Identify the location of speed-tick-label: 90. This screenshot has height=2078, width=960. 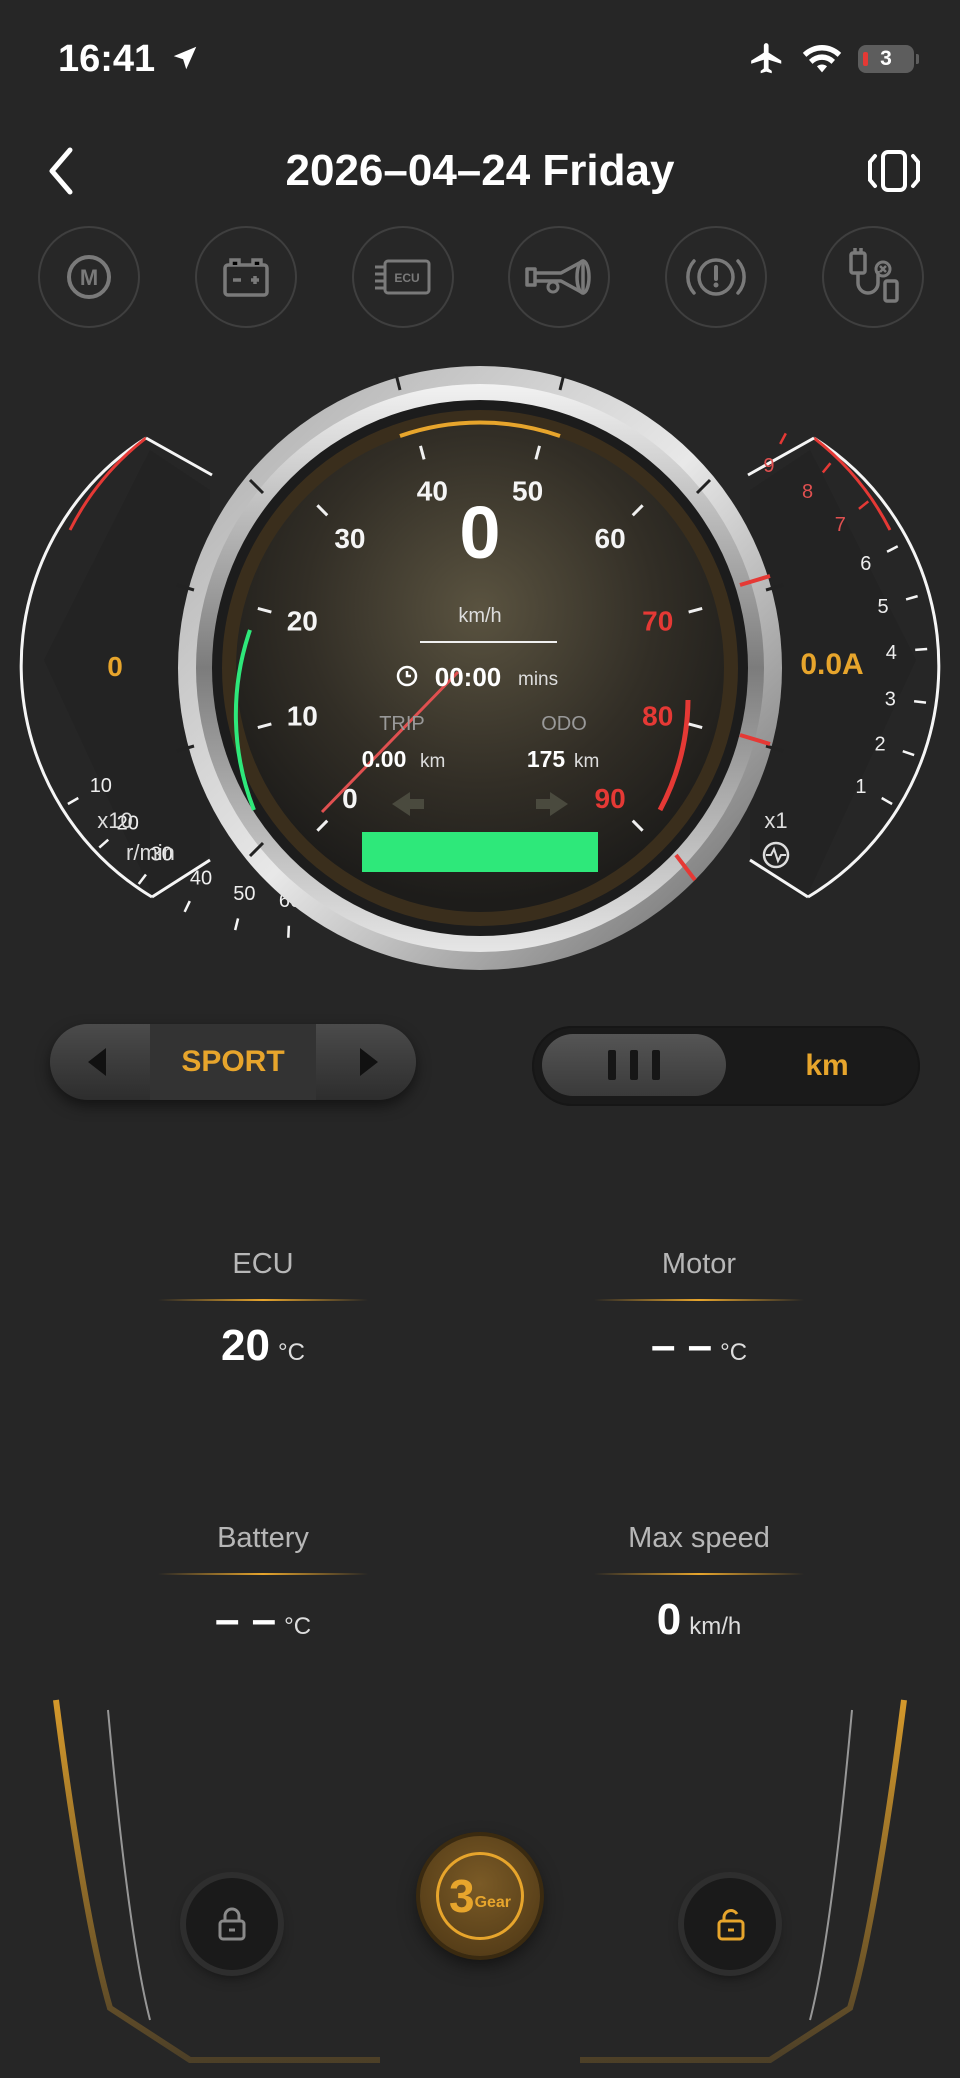
(610, 798).